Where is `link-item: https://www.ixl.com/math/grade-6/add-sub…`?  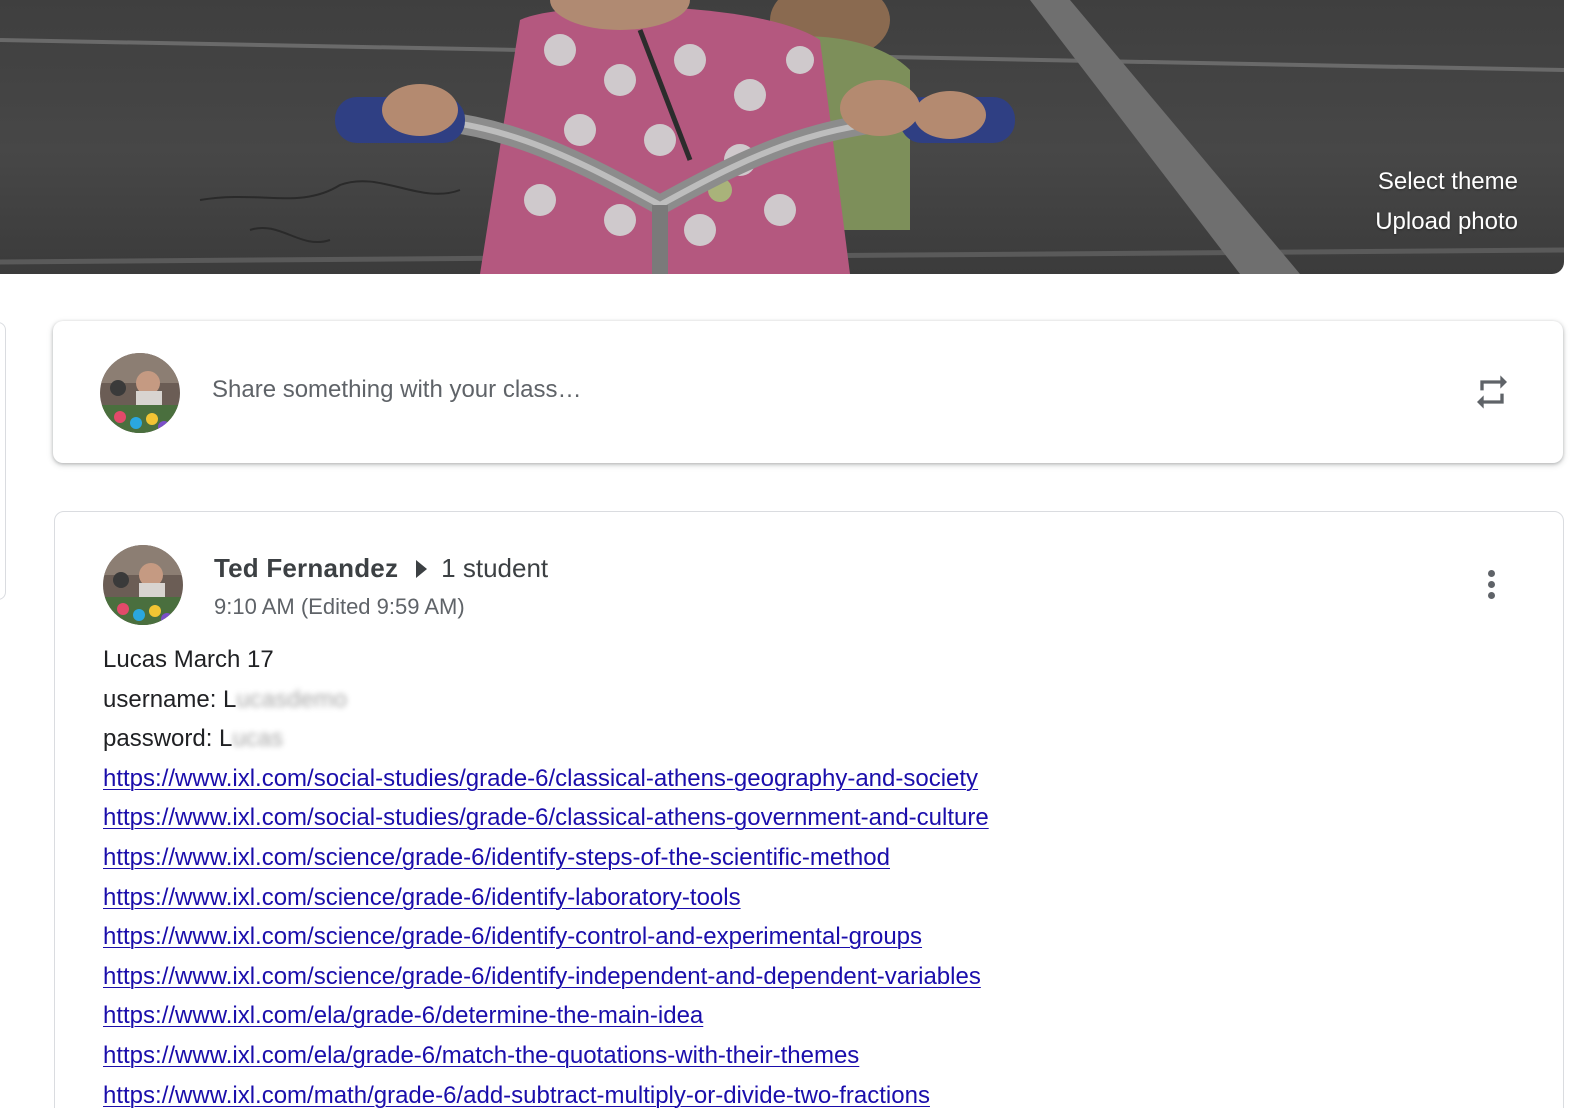 link-item: https://www.ixl.com/math/grade-6/add-sub… is located at coordinates (516, 1095).